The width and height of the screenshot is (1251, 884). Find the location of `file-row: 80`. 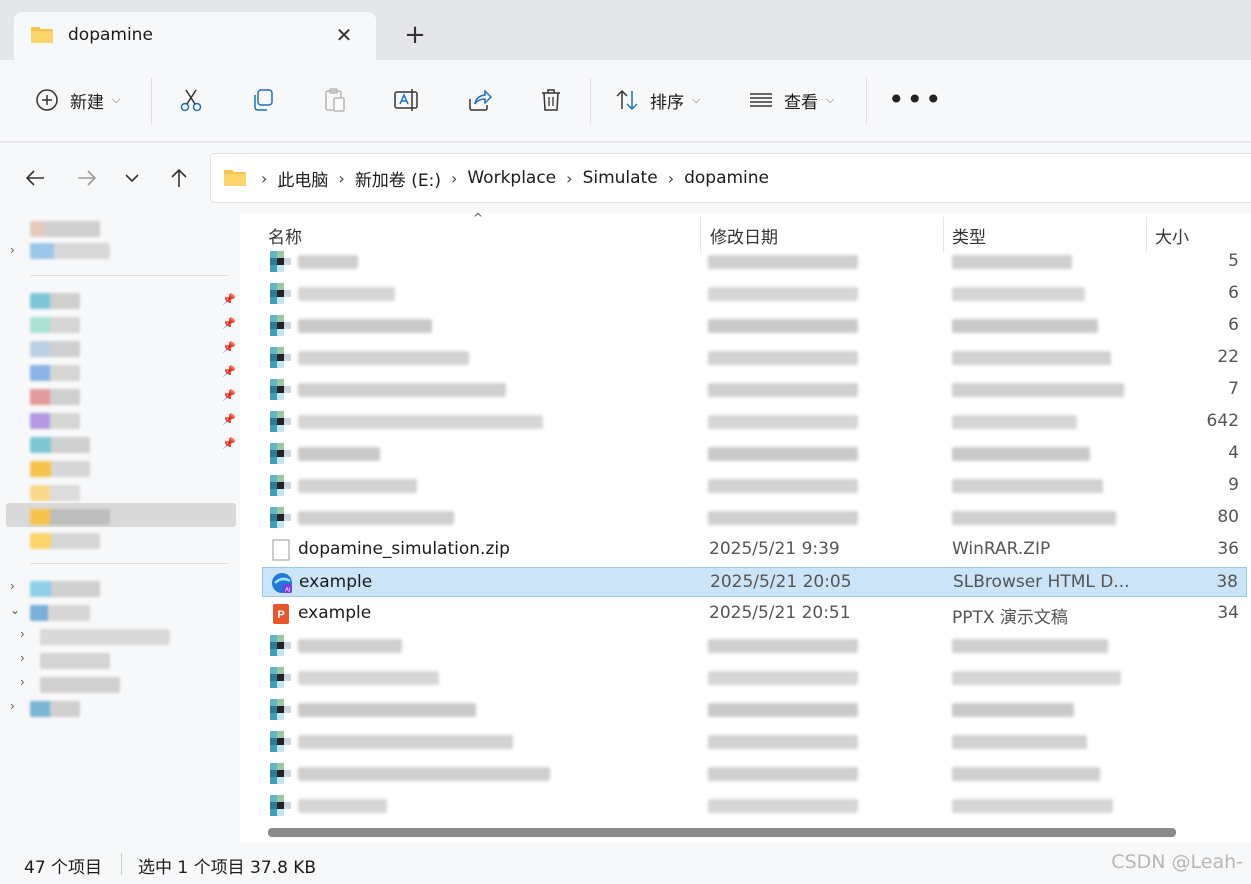

file-row: 80 is located at coordinates (754, 518).